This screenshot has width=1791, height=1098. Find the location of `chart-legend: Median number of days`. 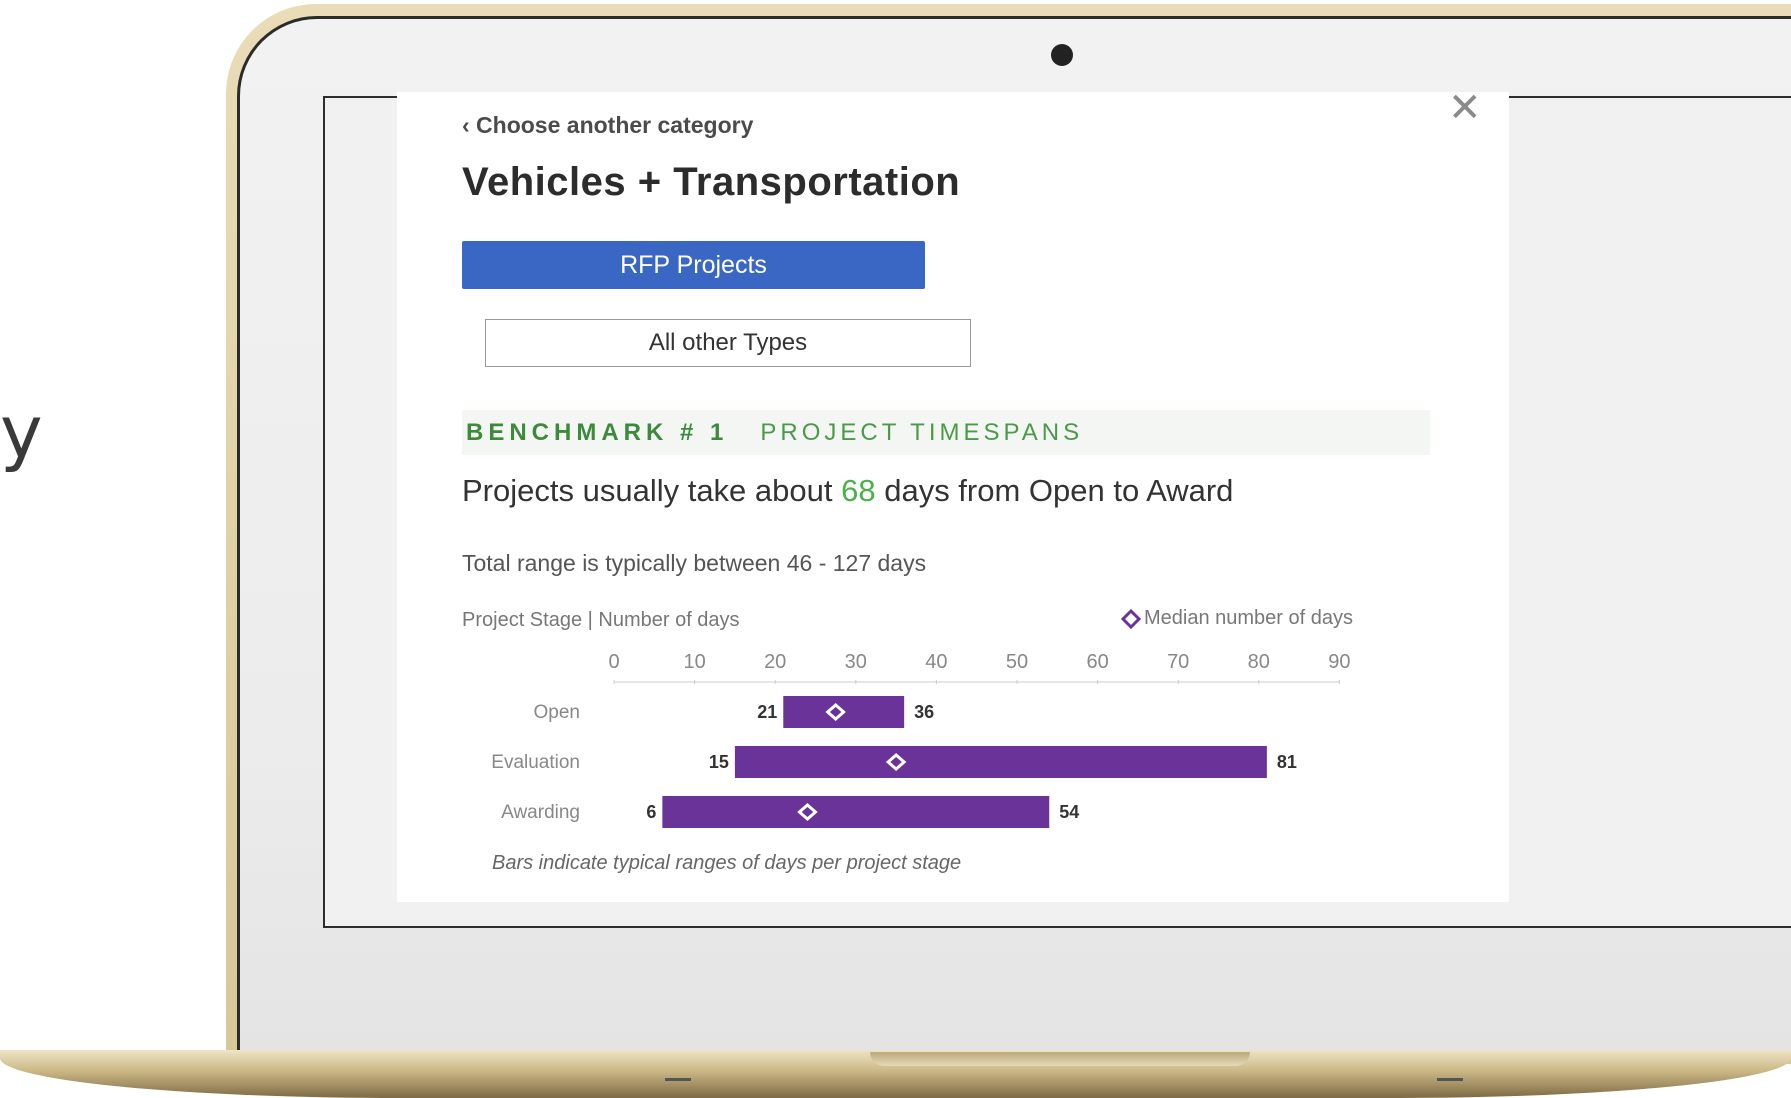

chart-legend: Median number of days is located at coordinates (1236, 618).